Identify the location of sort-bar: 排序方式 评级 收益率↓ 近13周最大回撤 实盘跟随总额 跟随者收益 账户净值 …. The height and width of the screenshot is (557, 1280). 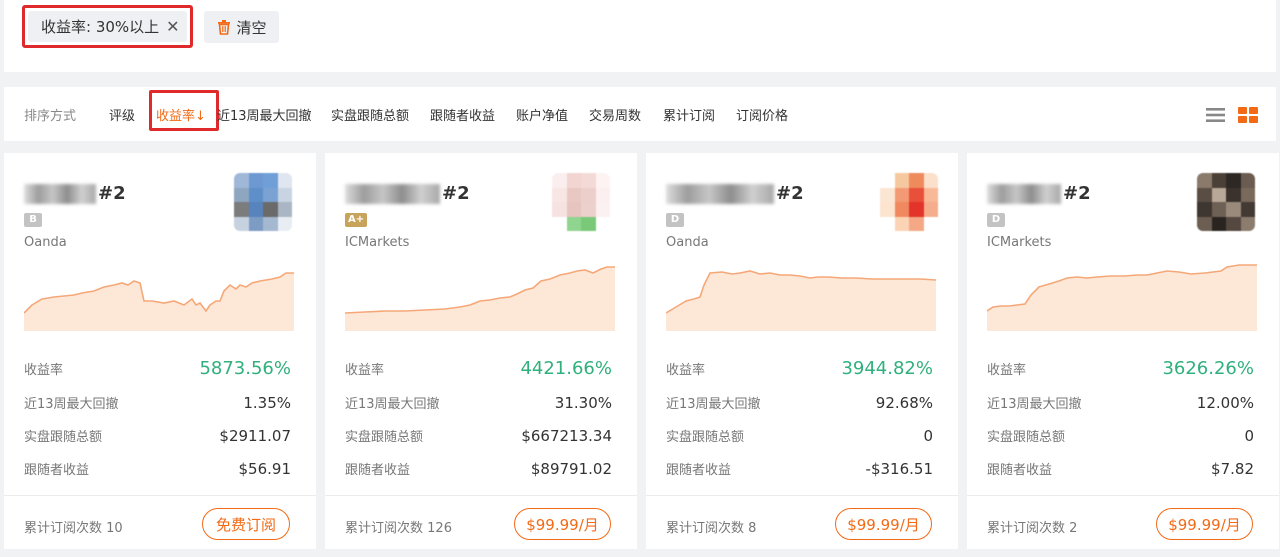
(640, 114).